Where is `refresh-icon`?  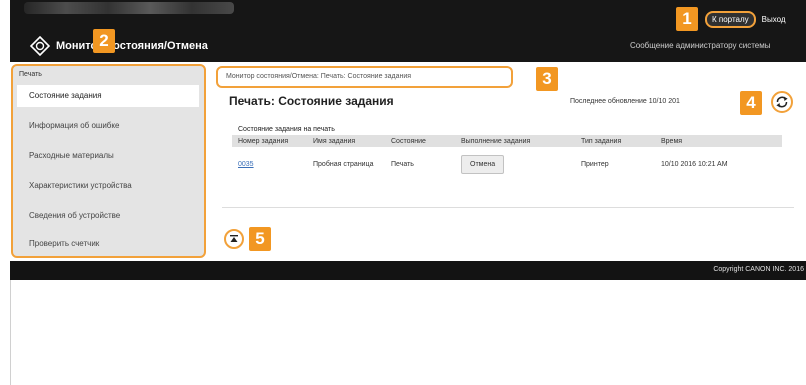 refresh-icon is located at coordinates (782, 102).